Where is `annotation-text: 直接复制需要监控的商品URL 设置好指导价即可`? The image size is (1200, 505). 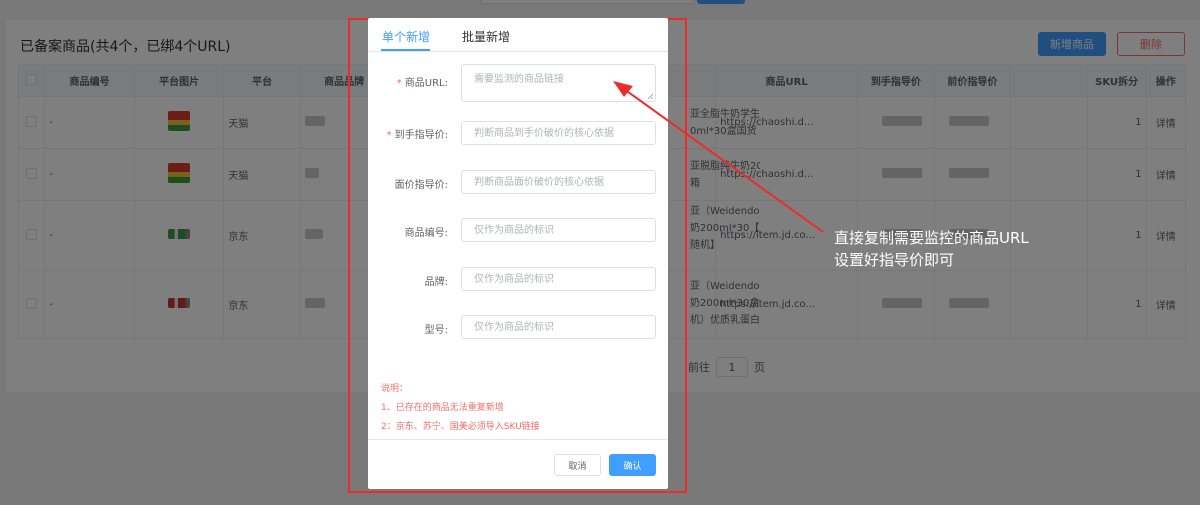 annotation-text: 直接复制需要监控的商品URL 设置好指导价即可 is located at coordinates (931, 249).